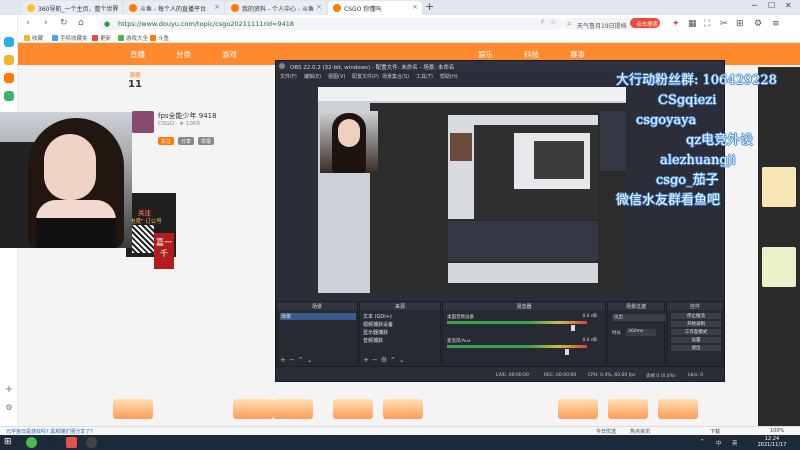  What do you see at coordinates (312, 76) in the screenshot?
I see `obs-menu-item: 编辑(E)` at bounding box center [312, 76].